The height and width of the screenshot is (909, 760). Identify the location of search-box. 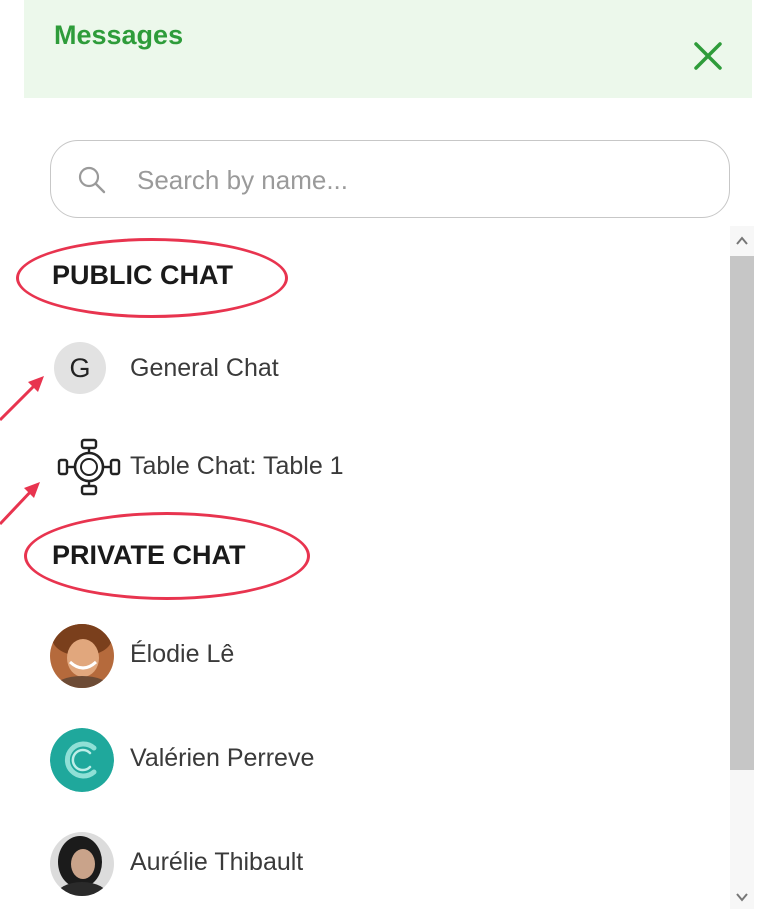
(390, 179).